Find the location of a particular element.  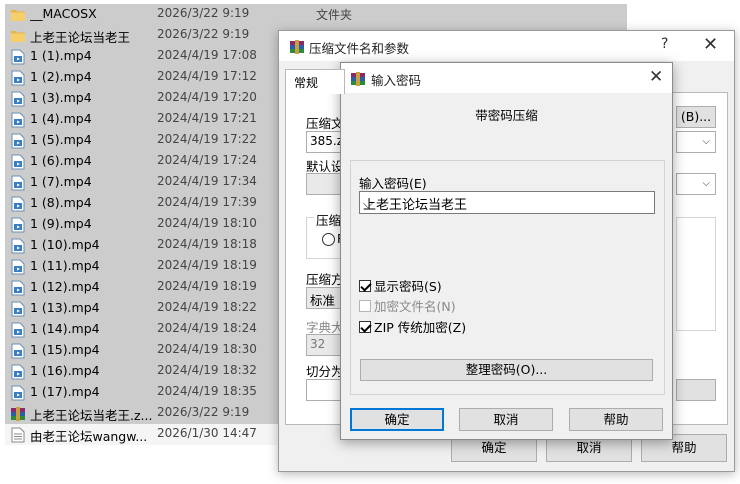

options-group is located at coordinates (696, 274).